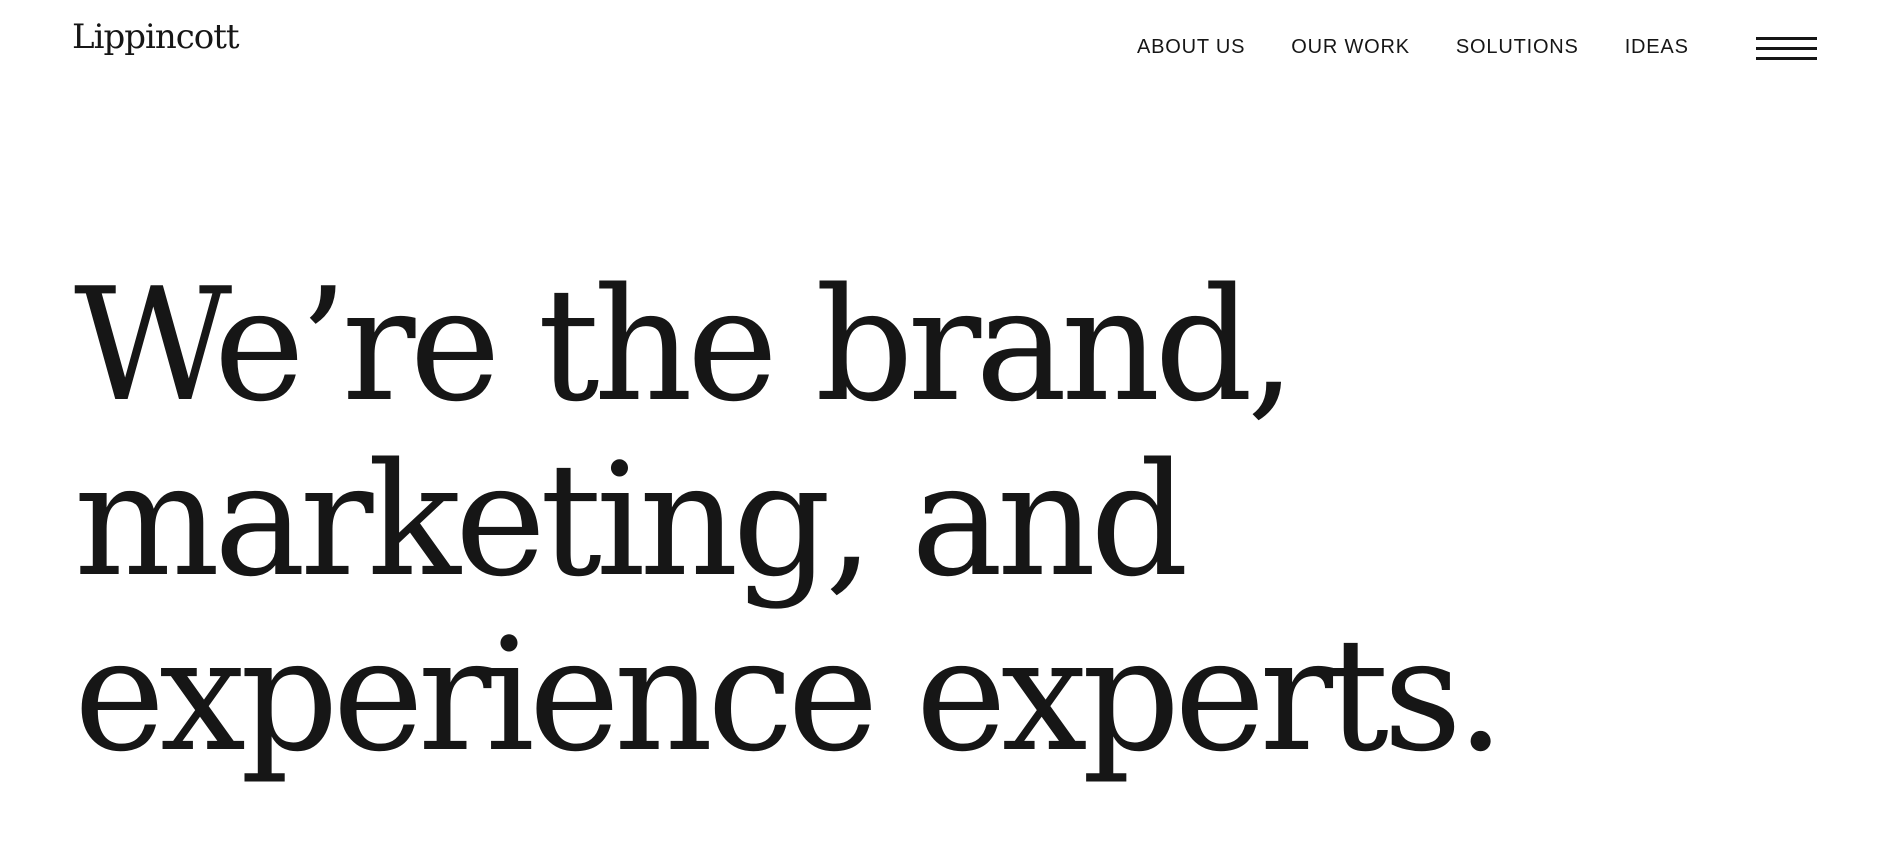 The width and height of the screenshot is (1890, 857). Describe the element at coordinates (1517, 47) in the screenshot. I see `nav-solutions: SOLUTIONS` at that location.